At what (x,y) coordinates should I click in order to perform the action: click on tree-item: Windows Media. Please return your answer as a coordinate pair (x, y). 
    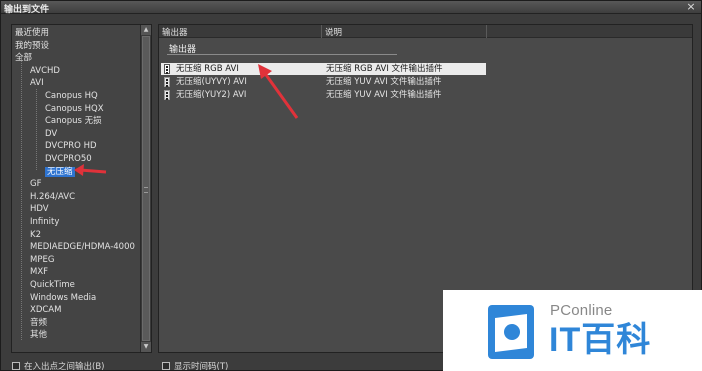
    Looking at the image, I should click on (63, 298).